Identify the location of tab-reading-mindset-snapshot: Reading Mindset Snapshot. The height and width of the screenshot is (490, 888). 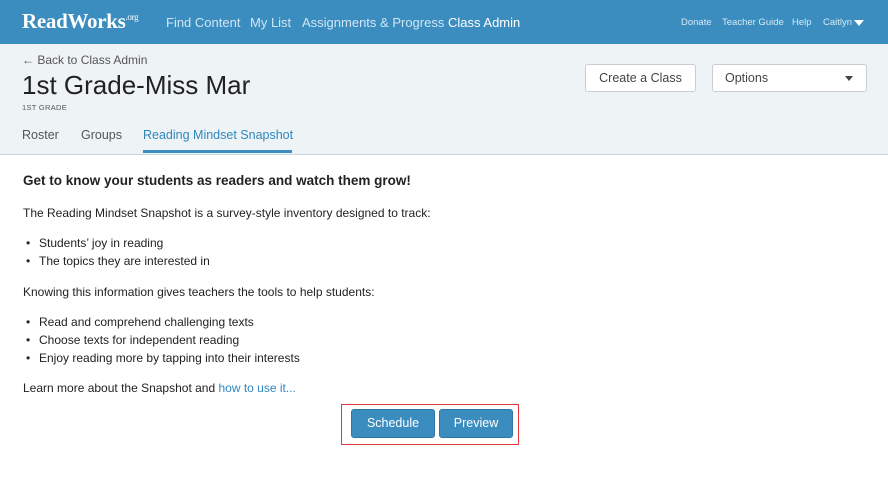
(218, 135).